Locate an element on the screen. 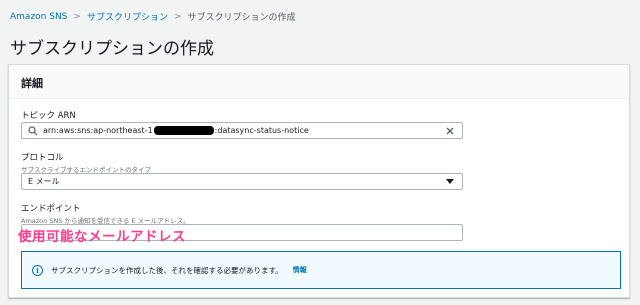 The width and height of the screenshot is (640, 305). search-icon is located at coordinates (33, 130).